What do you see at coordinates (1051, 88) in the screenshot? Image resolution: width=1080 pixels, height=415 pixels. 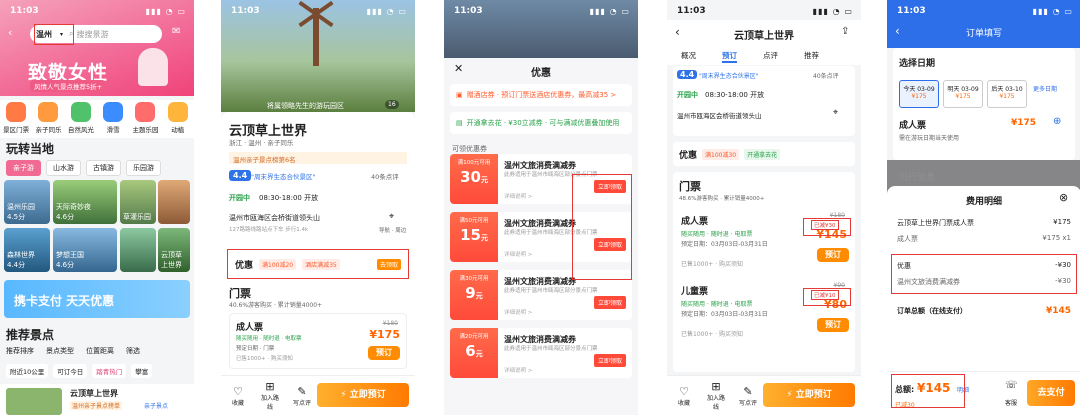 I see `more-dates-button: 更多日期` at bounding box center [1051, 88].